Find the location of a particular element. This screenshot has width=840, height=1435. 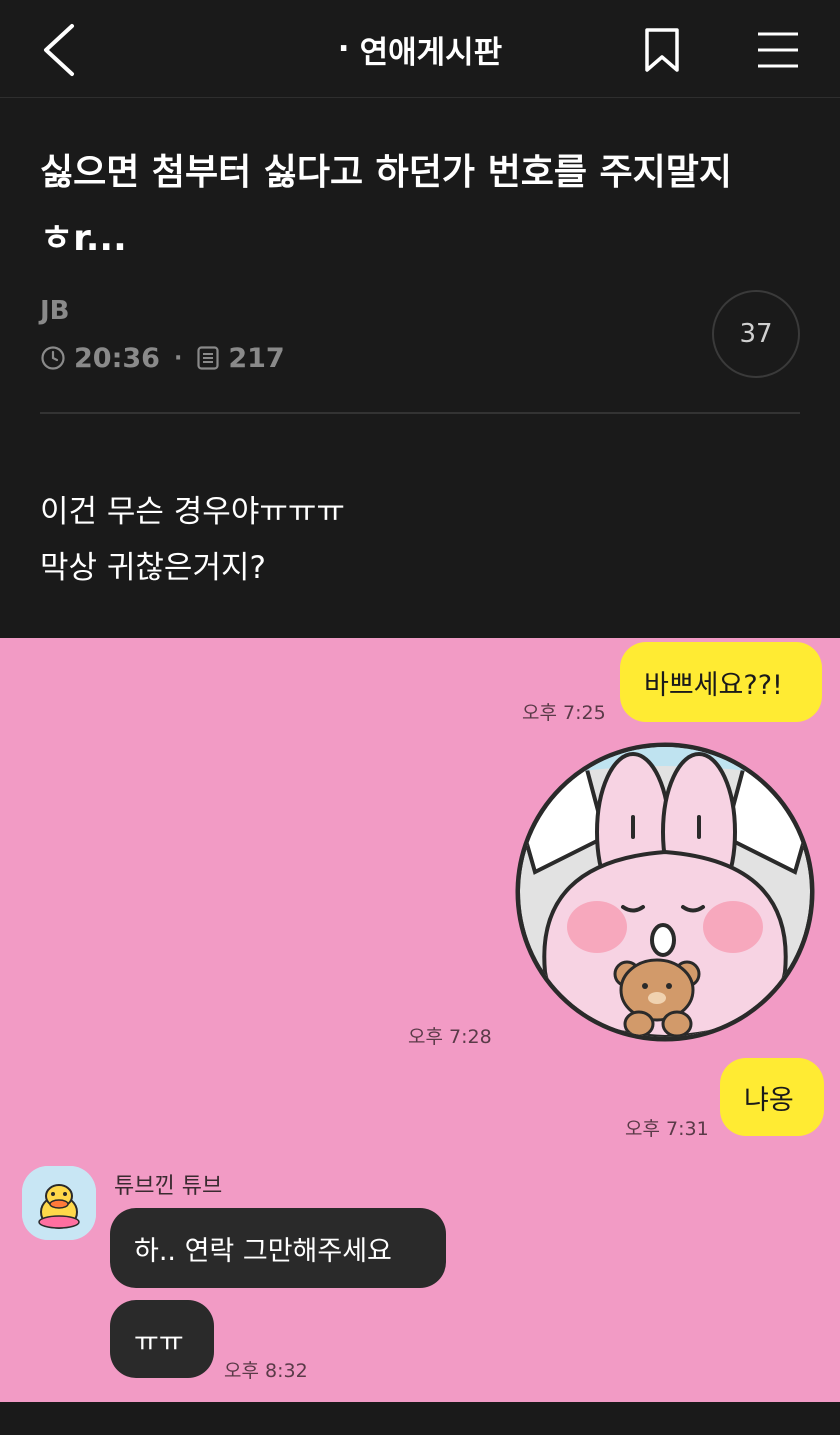

chat-message-text: 하.. 연락 그만해주세요 is located at coordinates (263, 1251).